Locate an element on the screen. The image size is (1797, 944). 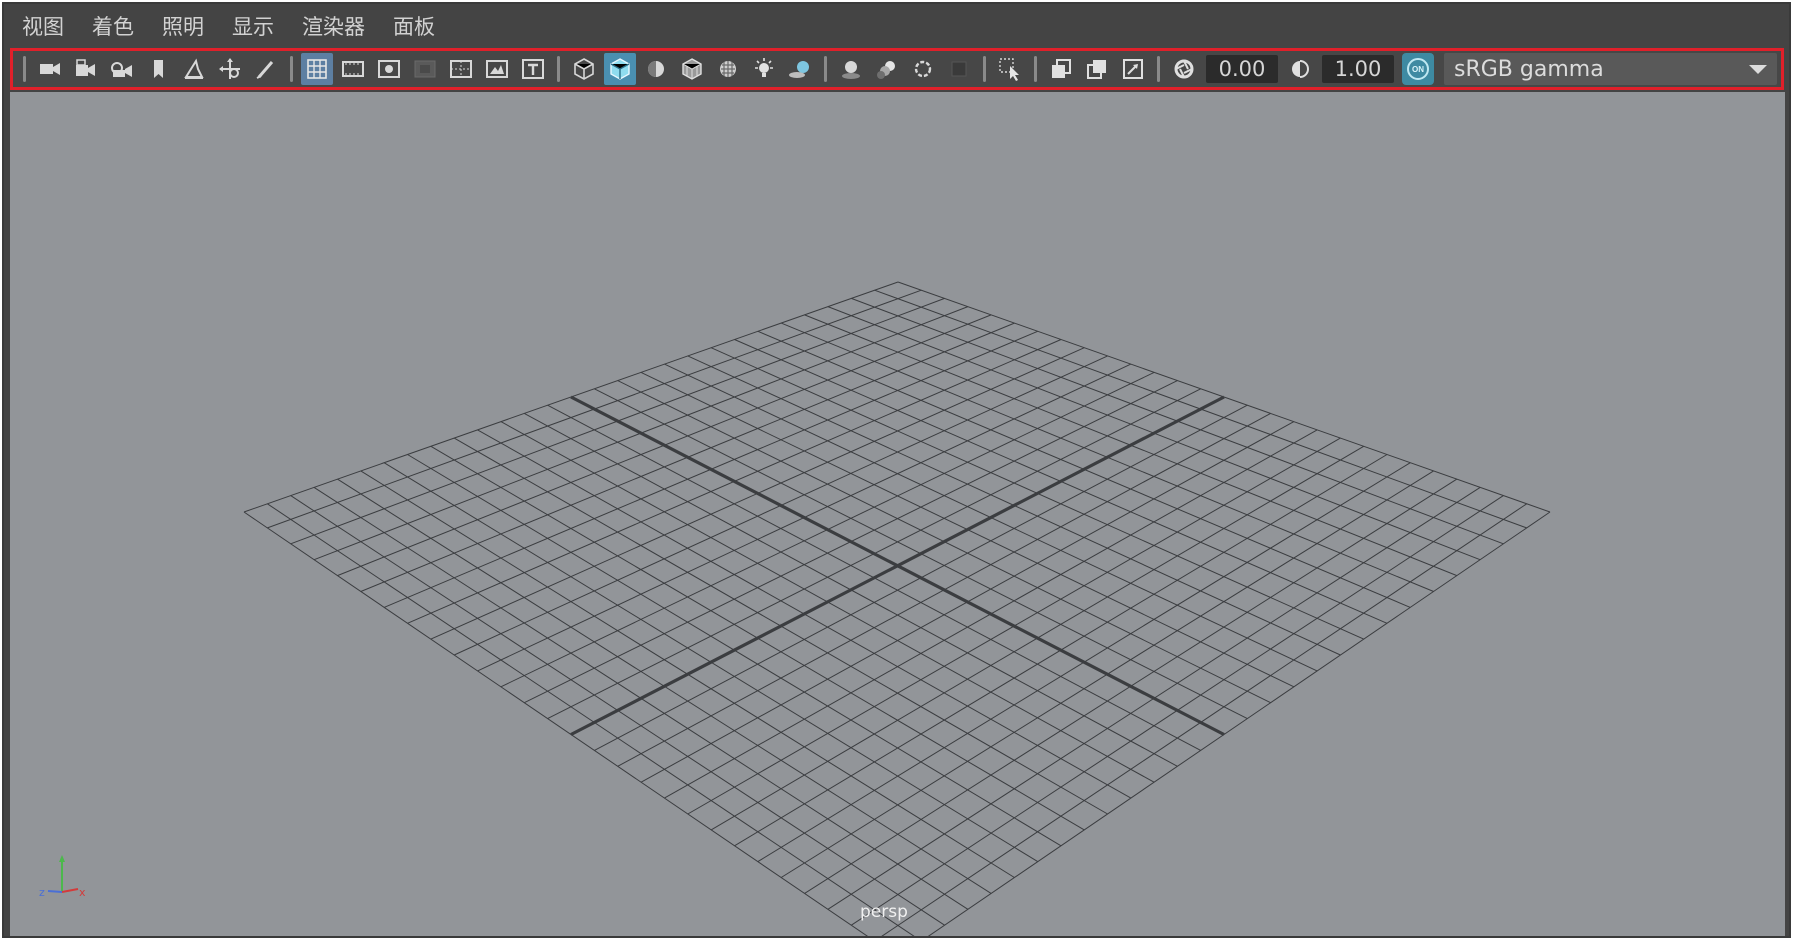
motion-blur-button is located at coordinates (887, 69).